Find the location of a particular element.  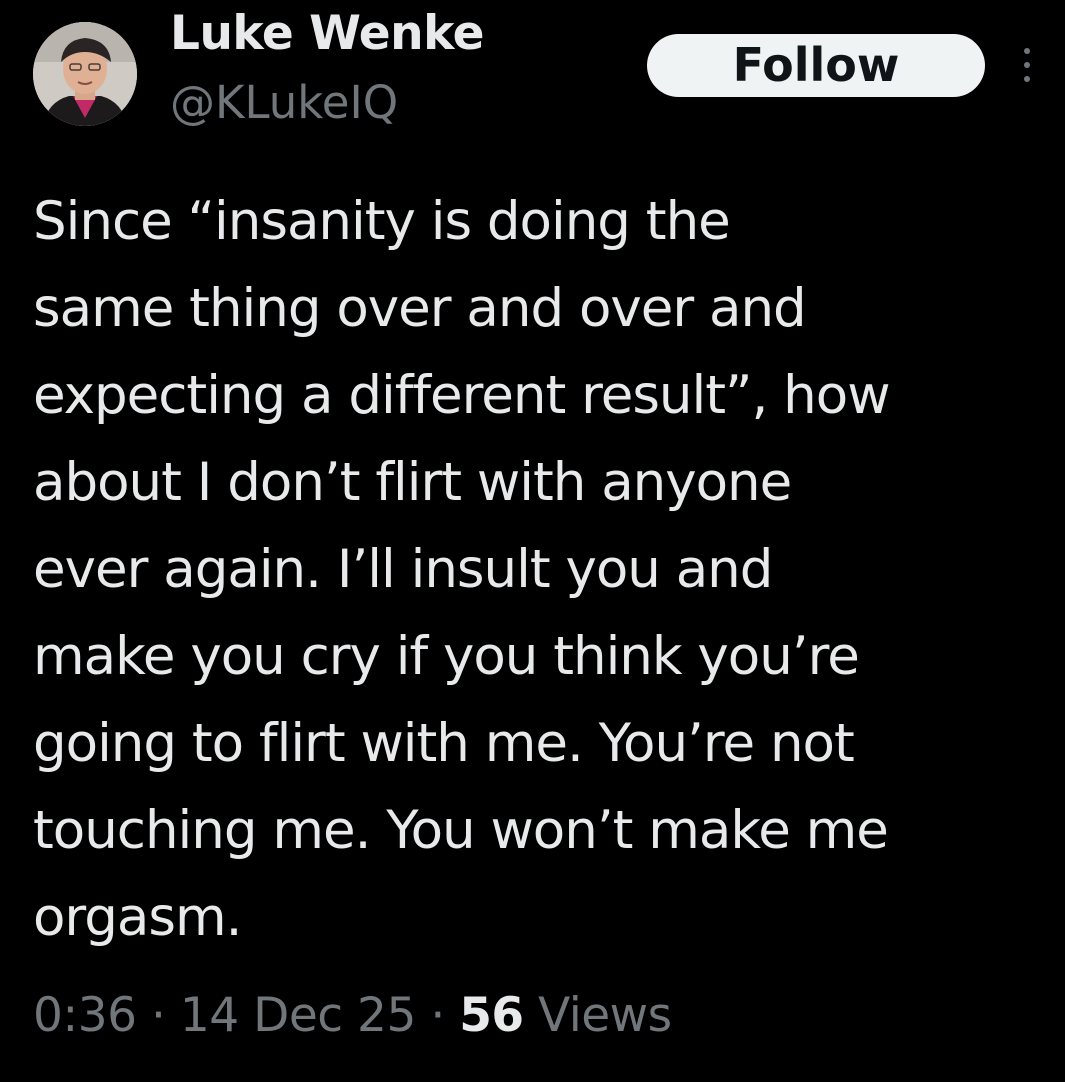

avatar is located at coordinates (85, 74).